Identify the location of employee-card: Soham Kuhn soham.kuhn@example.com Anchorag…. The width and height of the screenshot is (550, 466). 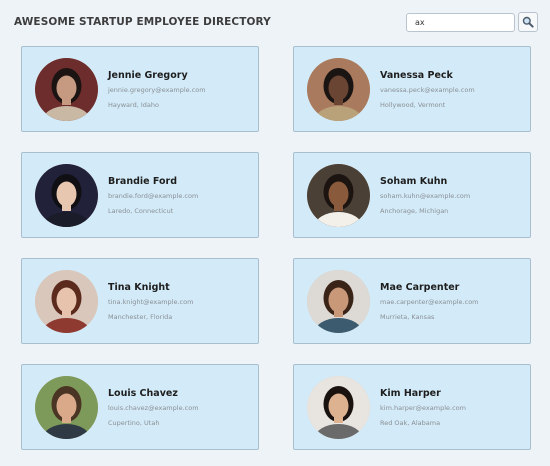
(412, 195).